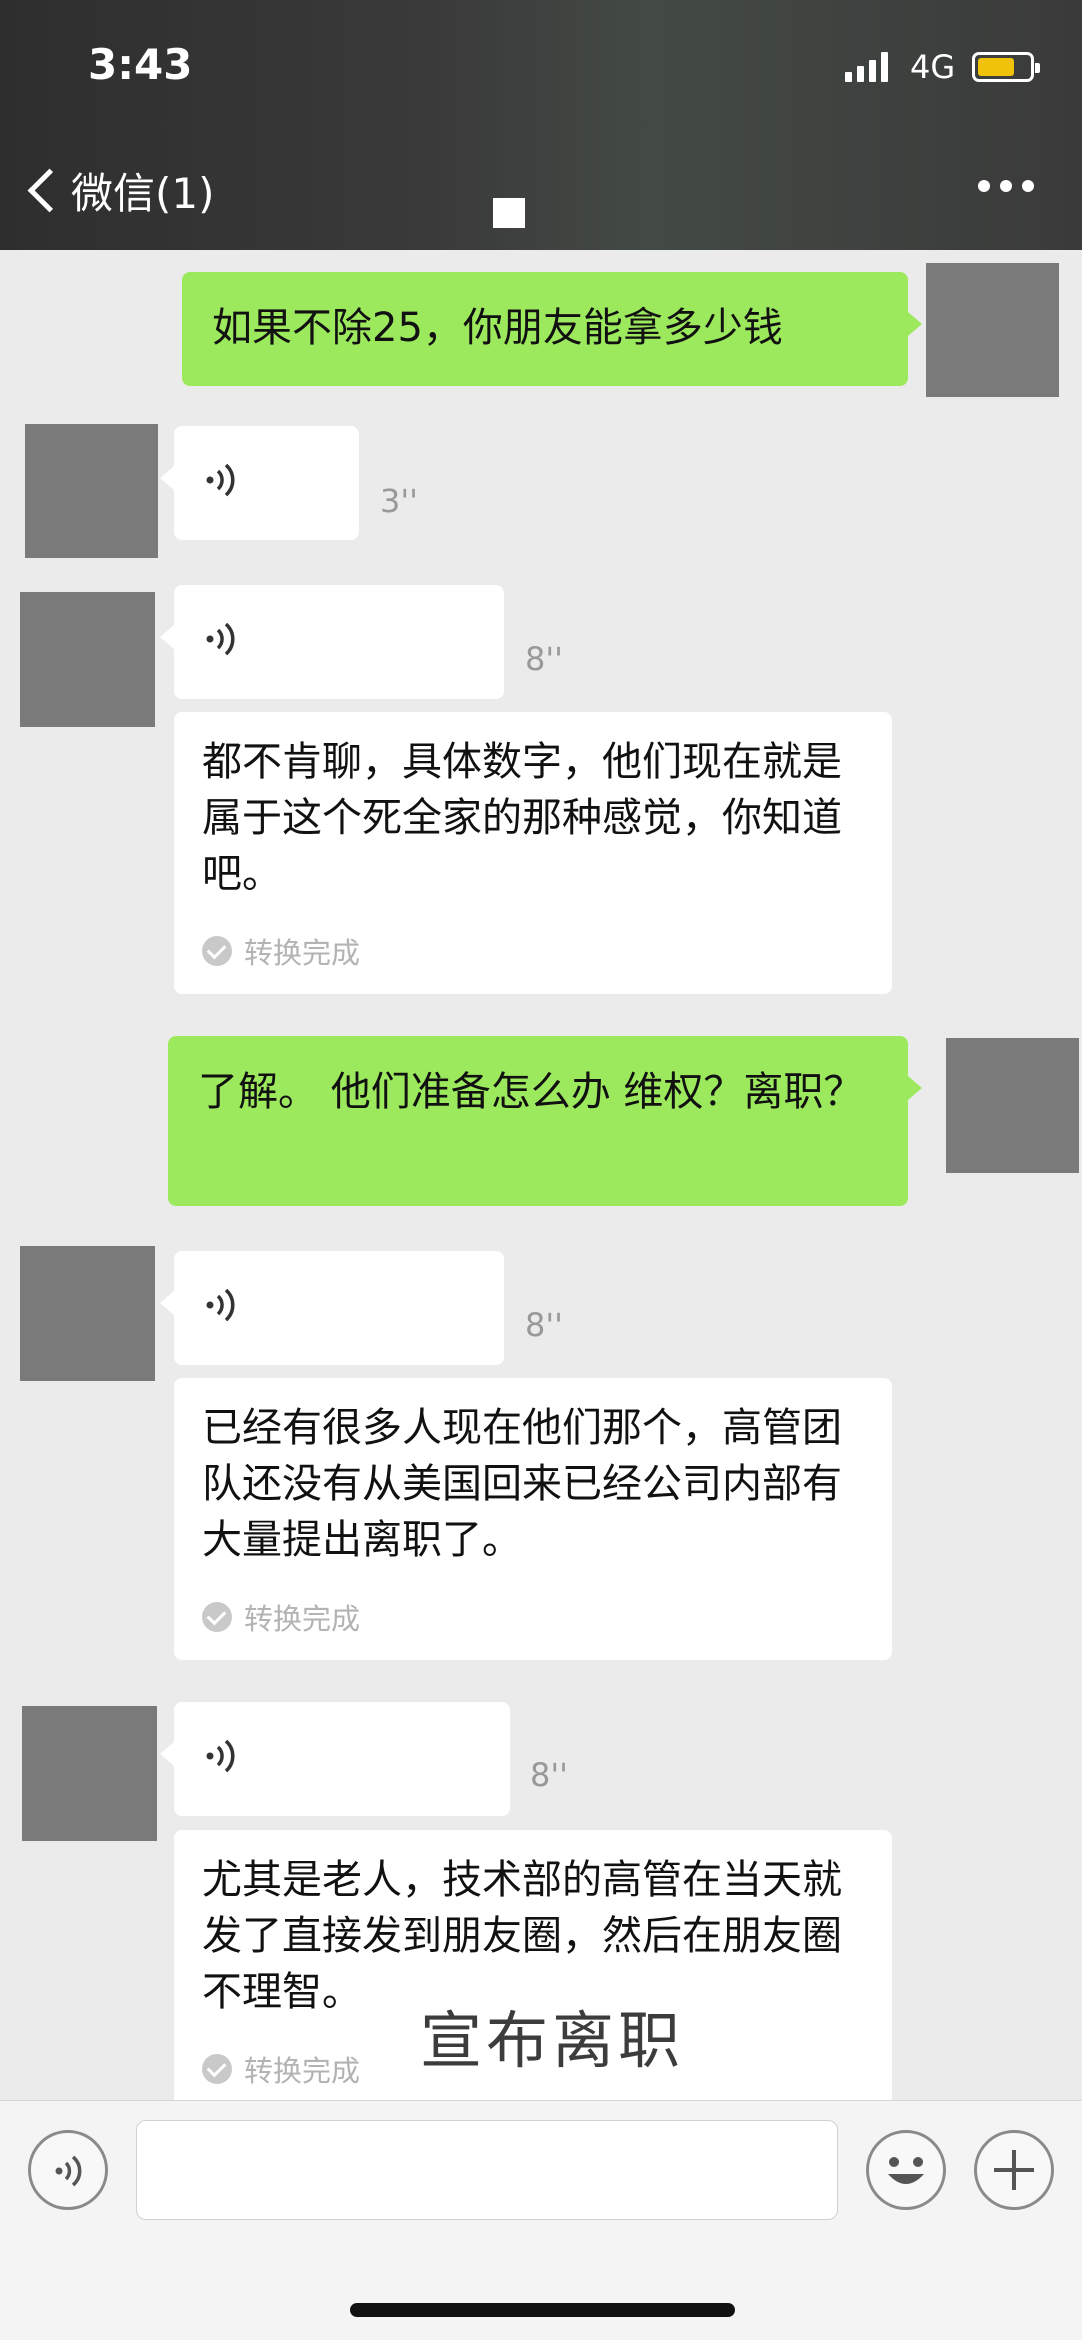 This screenshot has height=2340, width=1082. What do you see at coordinates (522, 1484) in the screenshot?
I see `transcript-text: 已经有很多人现在他们那个，高管团队还没有从美国回来已经公司内部有大量提出离职了。` at bounding box center [522, 1484].